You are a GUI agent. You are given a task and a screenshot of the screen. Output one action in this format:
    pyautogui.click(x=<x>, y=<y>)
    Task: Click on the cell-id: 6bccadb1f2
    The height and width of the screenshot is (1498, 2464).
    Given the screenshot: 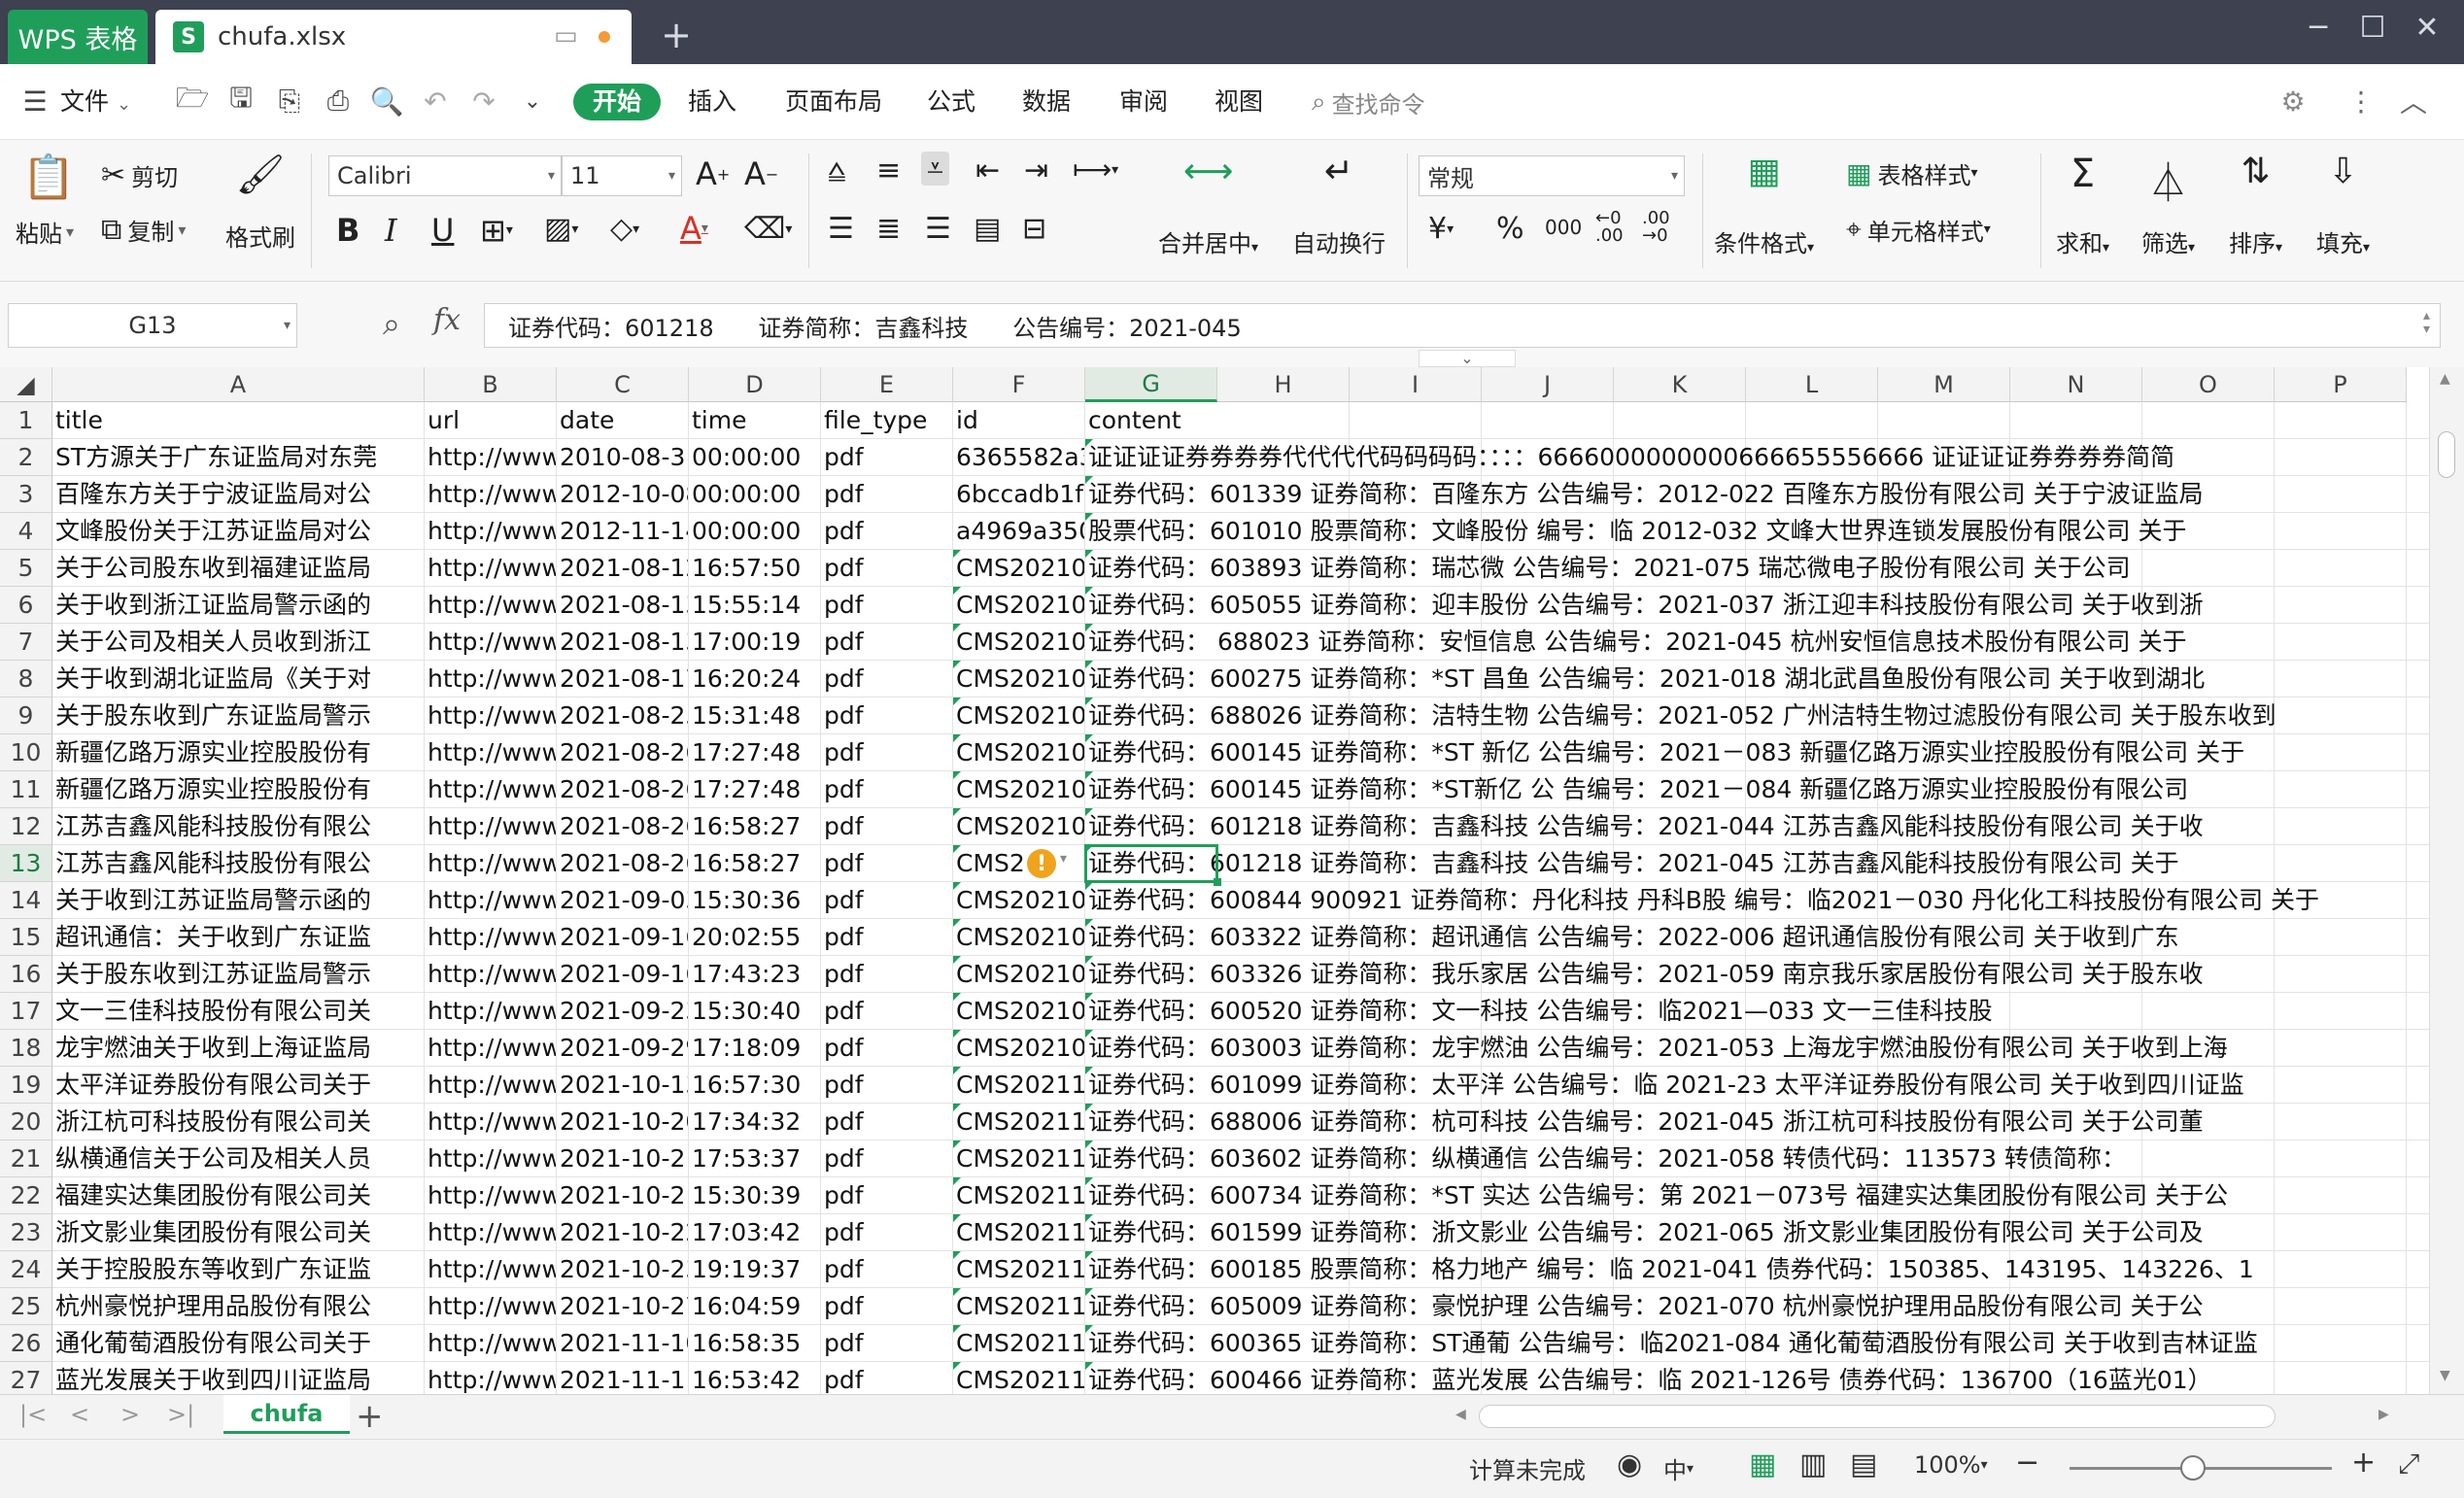 What is the action you would take?
    pyautogui.click(x=1019, y=494)
    